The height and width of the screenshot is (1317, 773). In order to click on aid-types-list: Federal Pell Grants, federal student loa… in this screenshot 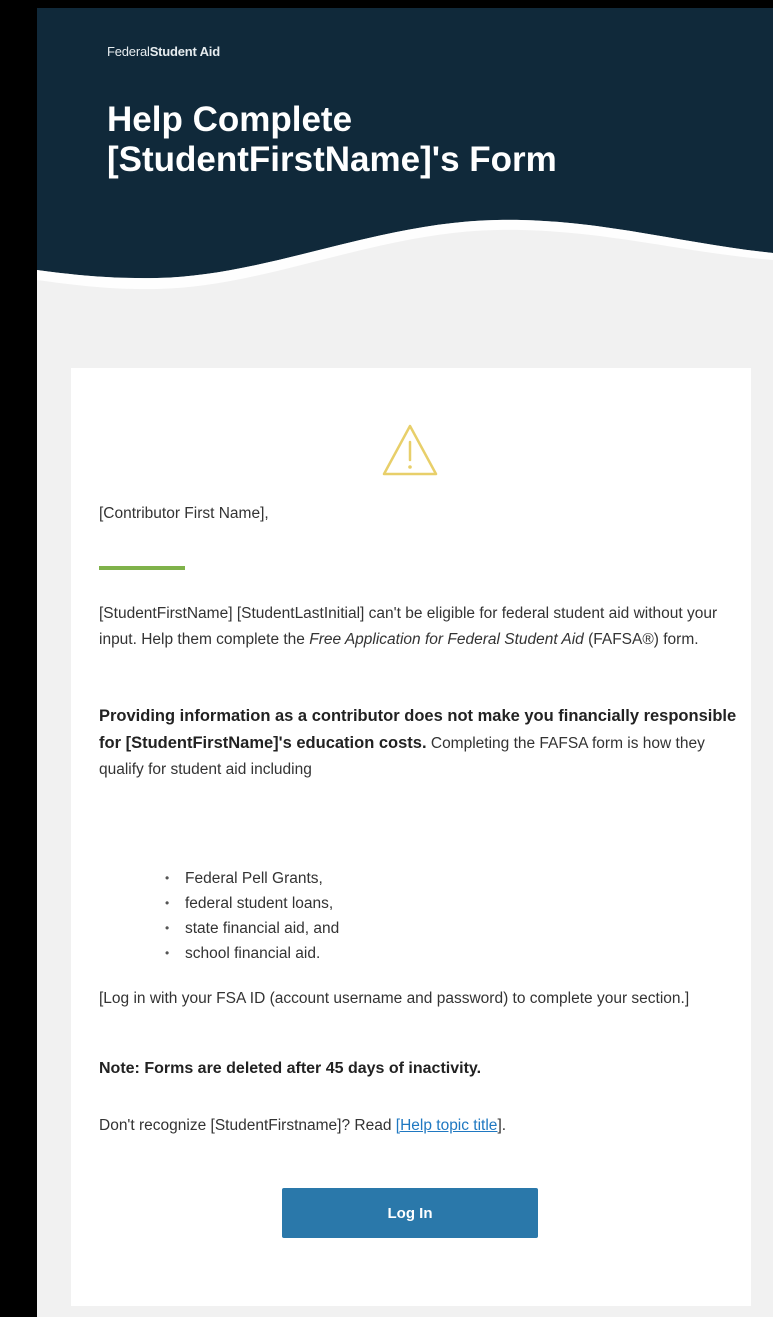, I will do `click(252, 916)`.